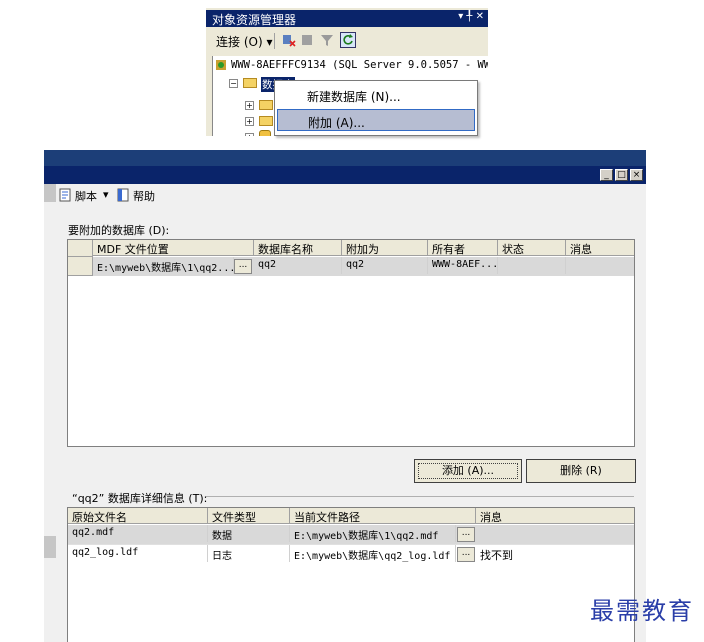 The image size is (704, 642). I want to click on original-file-cell: qq2.mdf, so click(138, 533).